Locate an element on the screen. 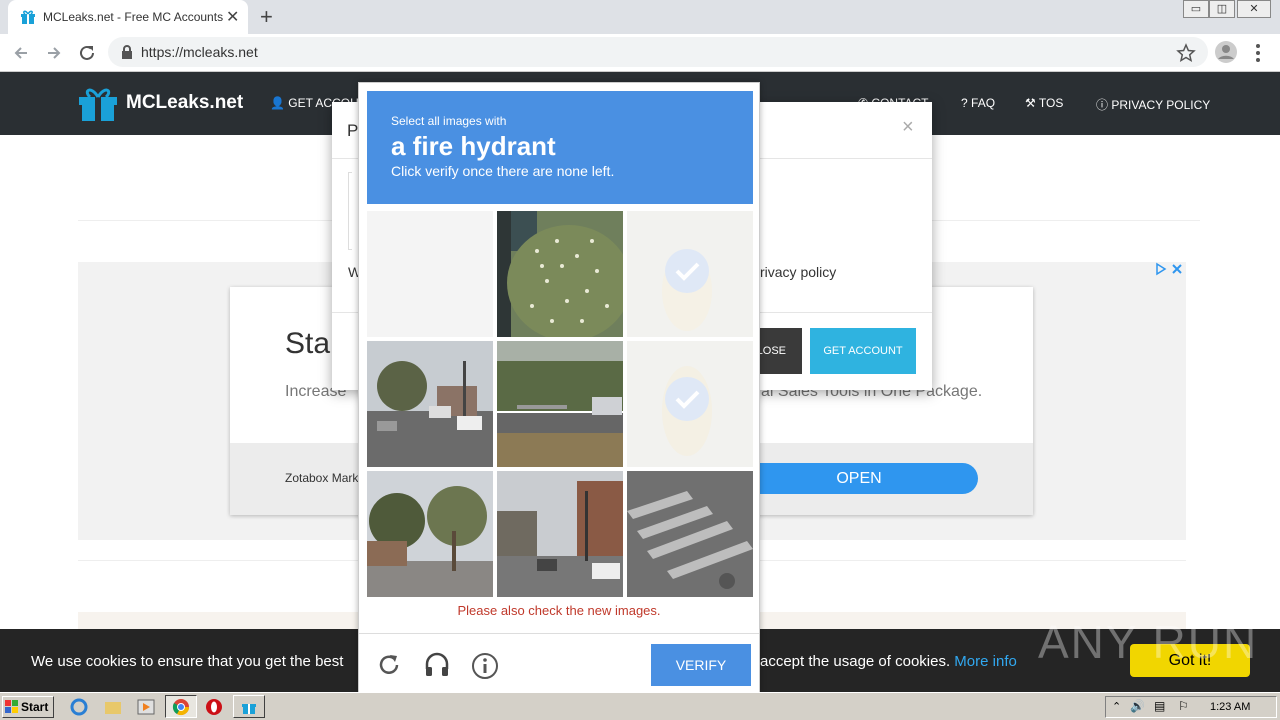  chrome-icon is located at coordinates (181, 707).